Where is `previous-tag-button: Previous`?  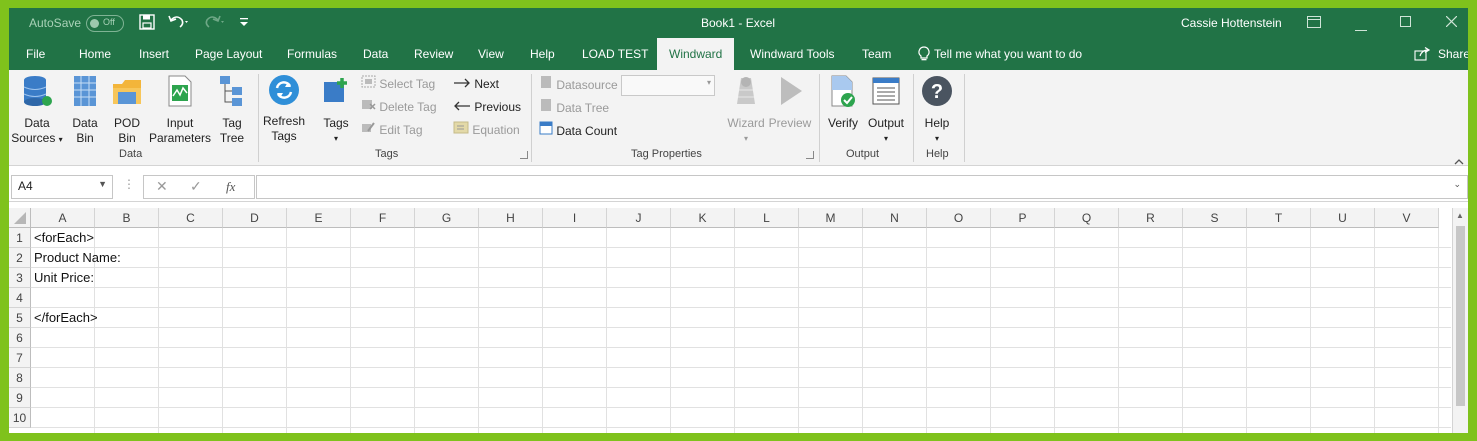 previous-tag-button: Previous is located at coordinates (487, 107).